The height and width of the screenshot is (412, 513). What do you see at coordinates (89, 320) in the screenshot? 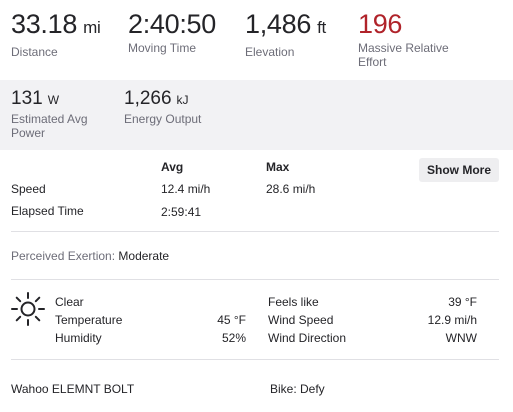
I see `temperature-label: Temperature` at bounding box center [89, 320].